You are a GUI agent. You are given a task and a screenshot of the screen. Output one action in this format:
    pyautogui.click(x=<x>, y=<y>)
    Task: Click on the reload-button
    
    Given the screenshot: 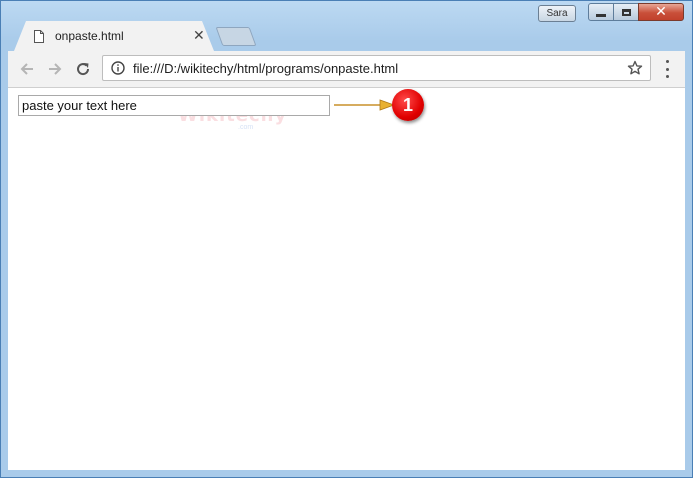 What is the action you would take?
    pyautogui.click(x=83, y=69)
    